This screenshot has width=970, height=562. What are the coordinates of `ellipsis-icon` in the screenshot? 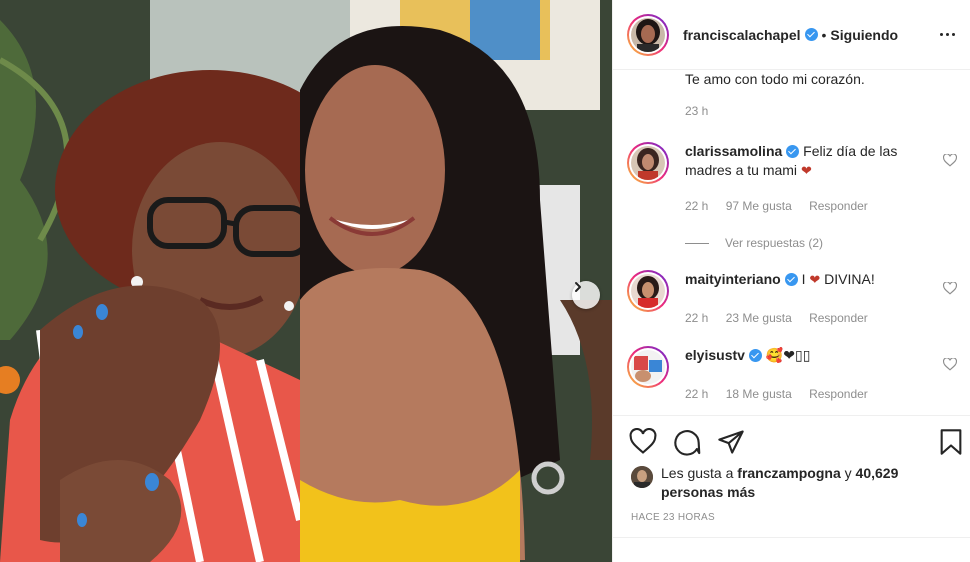 It's located at (941, 34).